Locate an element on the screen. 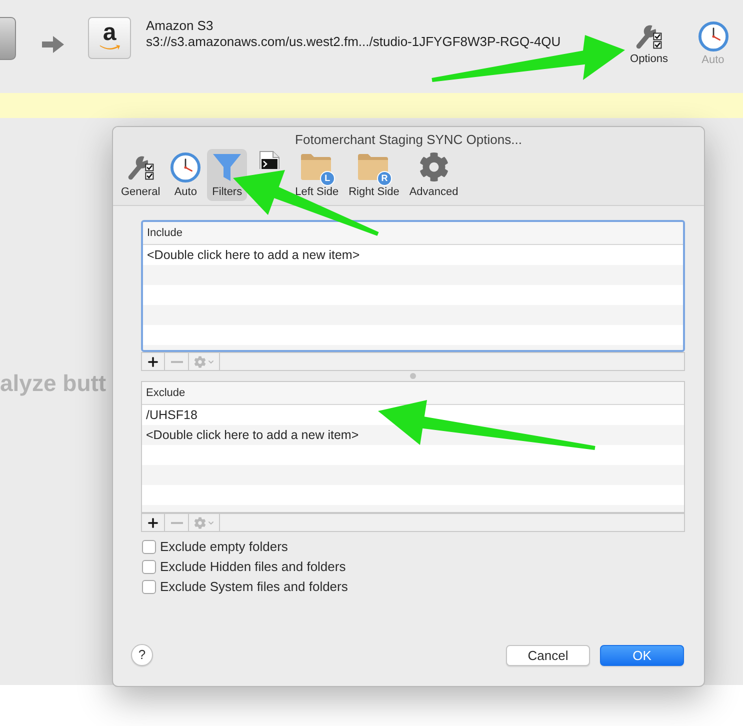 This screenshot has width=743, height=726. toolbar-tab: L Left Side is located at coordinates (317, 175).